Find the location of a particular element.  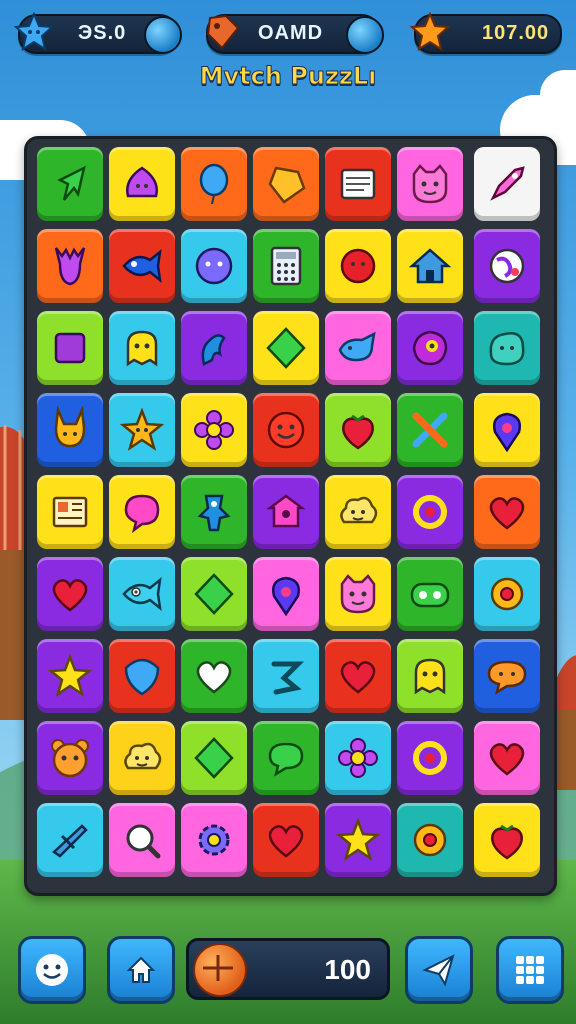

chat-face-icon is located at coordinates (507, 677).